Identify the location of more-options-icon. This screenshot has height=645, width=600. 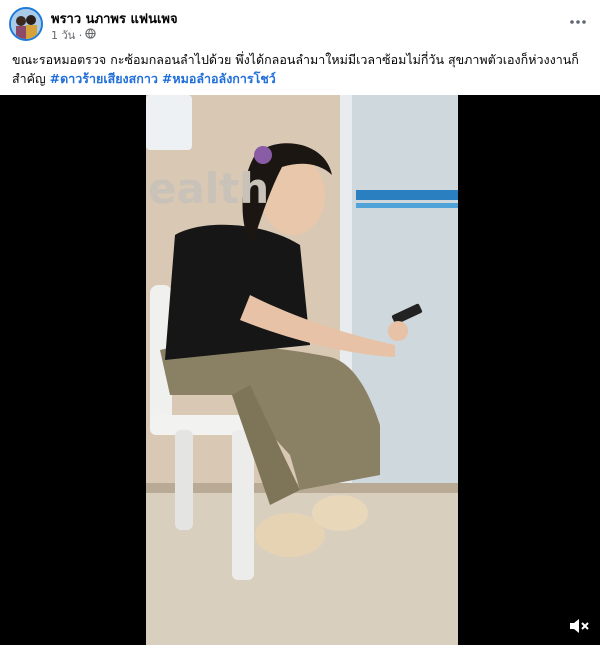
(578, 22).